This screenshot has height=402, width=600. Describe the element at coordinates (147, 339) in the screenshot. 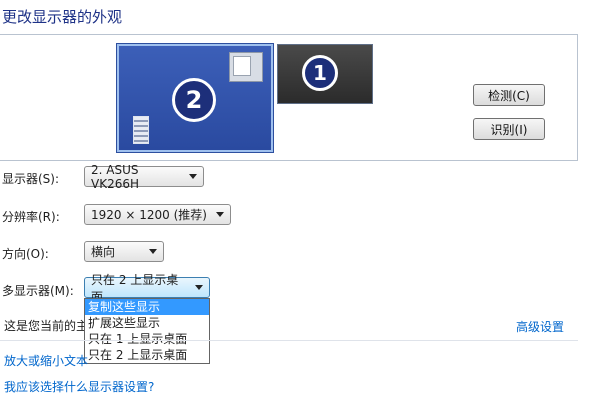

I see `option-only-1: 只在 1 上显示桌面` at that location.